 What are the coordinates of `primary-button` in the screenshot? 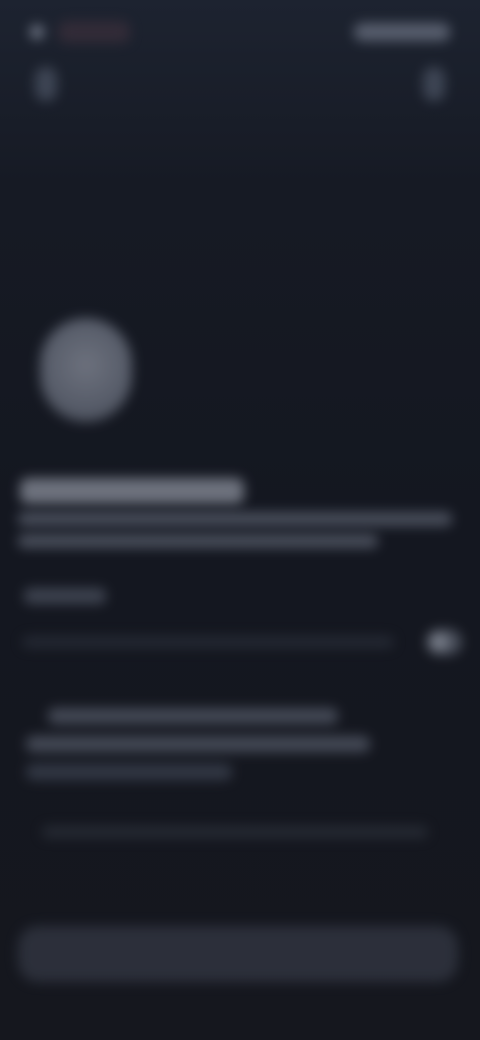 It's located at (238, 954).